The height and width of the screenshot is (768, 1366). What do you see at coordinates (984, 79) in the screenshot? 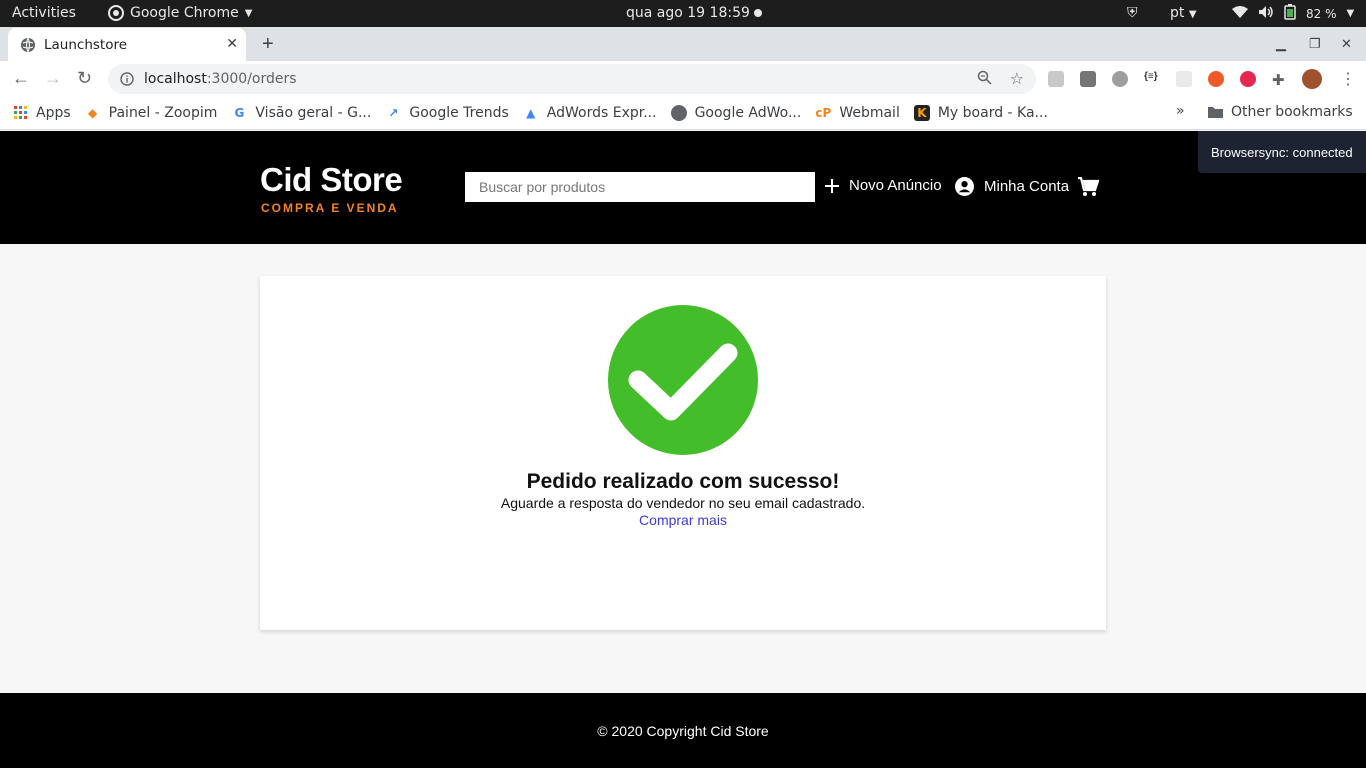
I see `zoom-icon` at bounding box center [984, 79].